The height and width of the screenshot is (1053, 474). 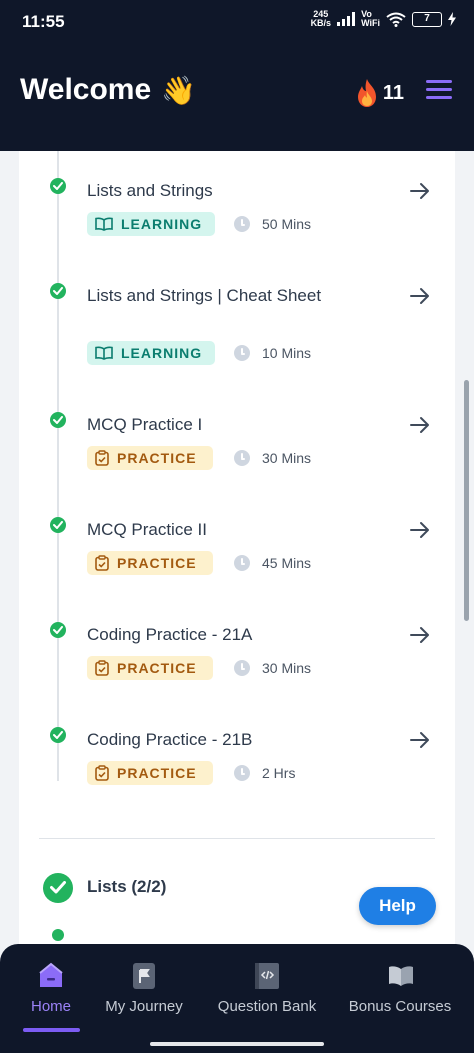 I want to click on home-icon, so click(x=51, y=974).